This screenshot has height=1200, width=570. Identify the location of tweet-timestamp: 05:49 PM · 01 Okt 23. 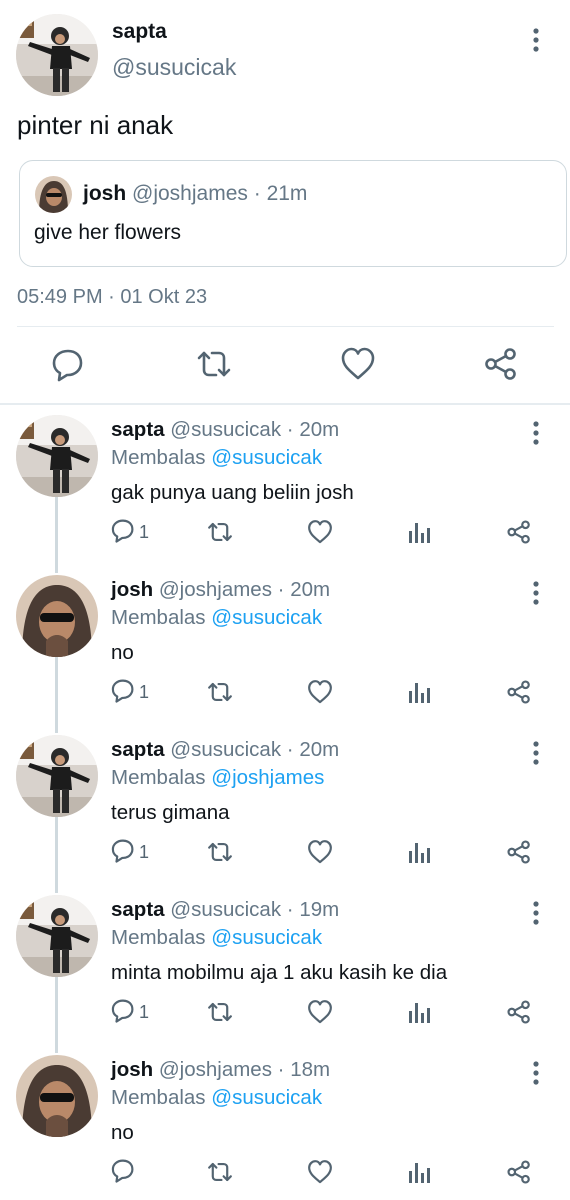
(112, 297).